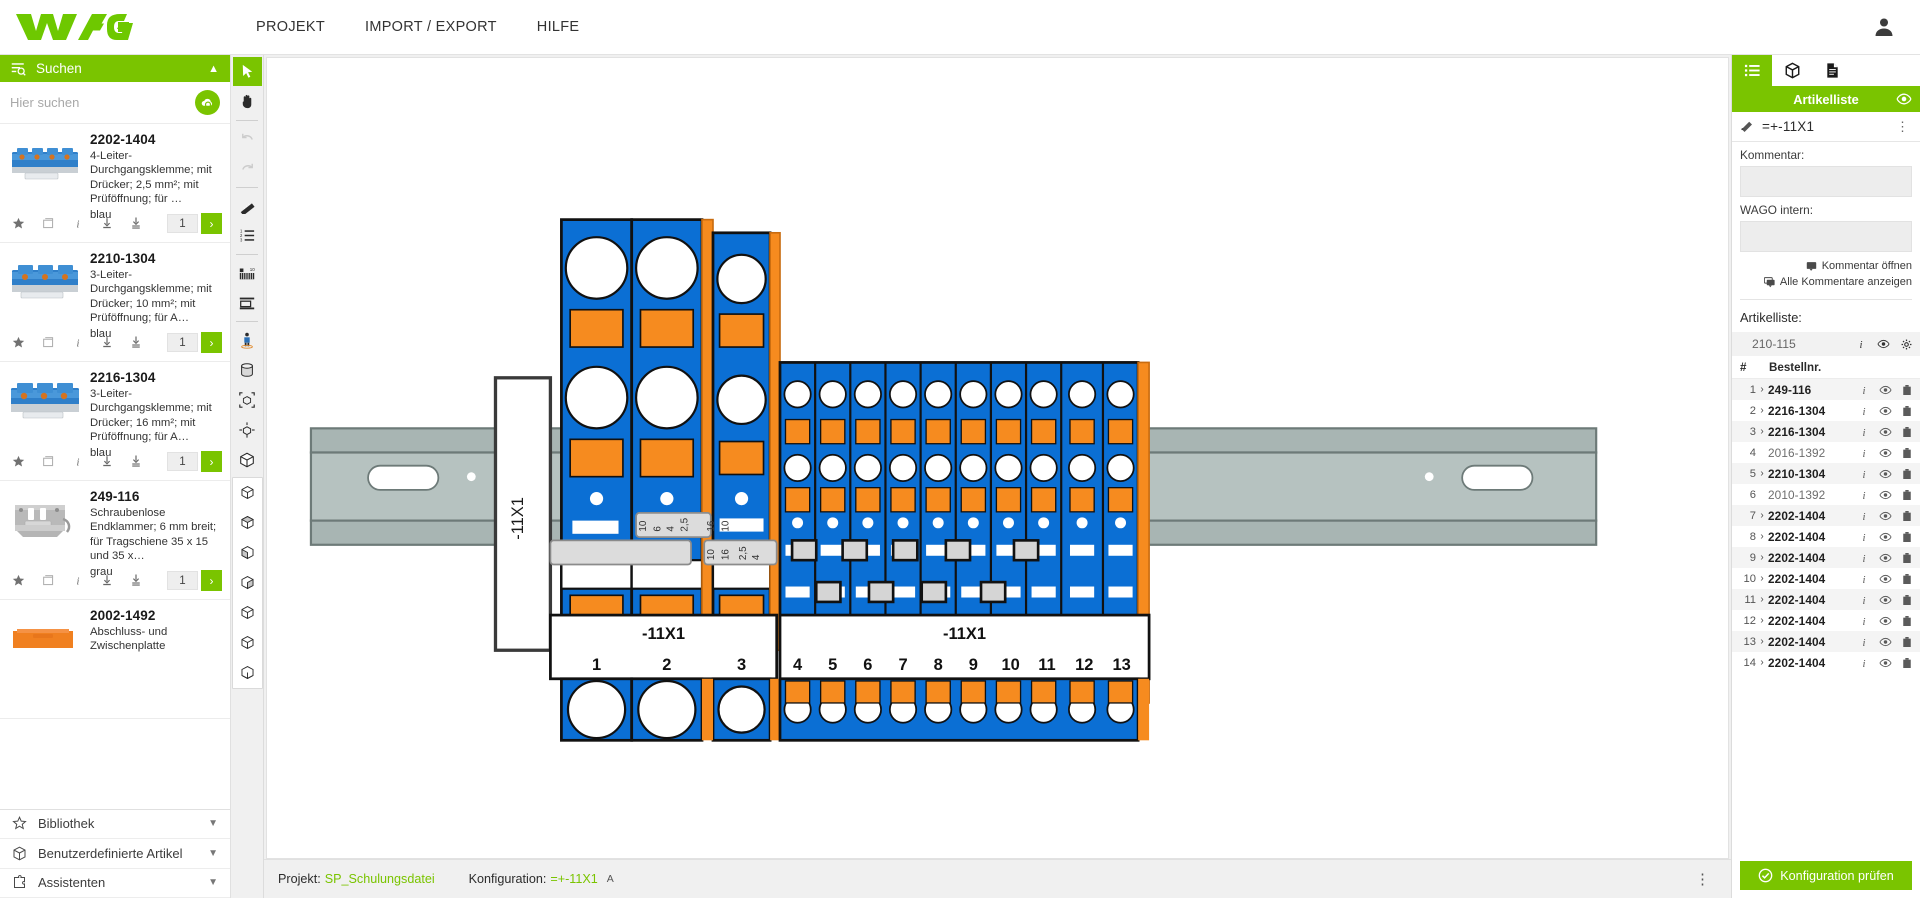 This screenshot has width=1920, height=898. What do you see at coordinates (247, 522) in the screenshot?
I see `view-top` at bounding box center [247, 522].